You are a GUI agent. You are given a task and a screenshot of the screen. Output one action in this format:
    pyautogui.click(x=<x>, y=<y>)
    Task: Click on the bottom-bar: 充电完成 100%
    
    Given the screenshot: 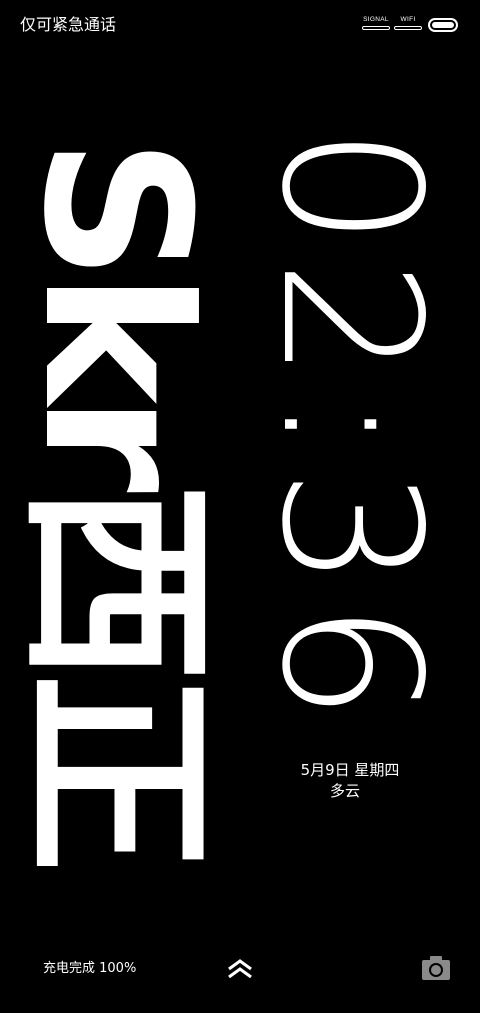 What is the action you would take?
    pyautogui.click(x=240, y=970)
    